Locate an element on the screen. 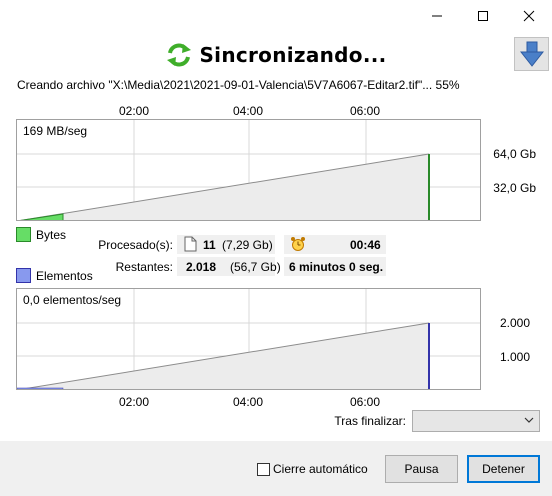 The width and height of the screenshot is (552, 496). alarm-clock-icon is located at coordinates (298, 244).